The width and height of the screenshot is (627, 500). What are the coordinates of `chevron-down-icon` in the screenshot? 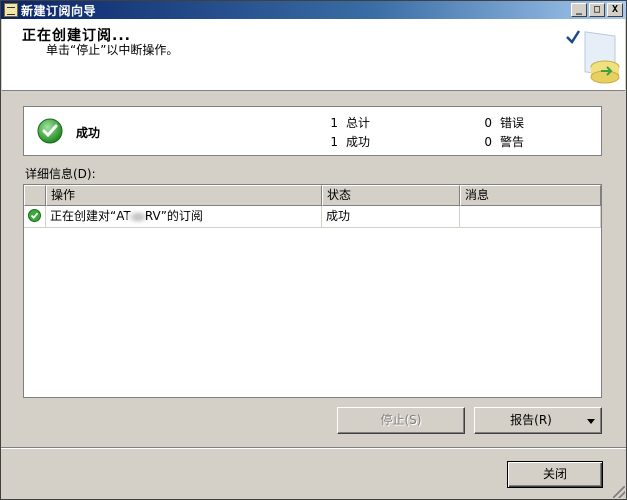 It's located at (591, 421).